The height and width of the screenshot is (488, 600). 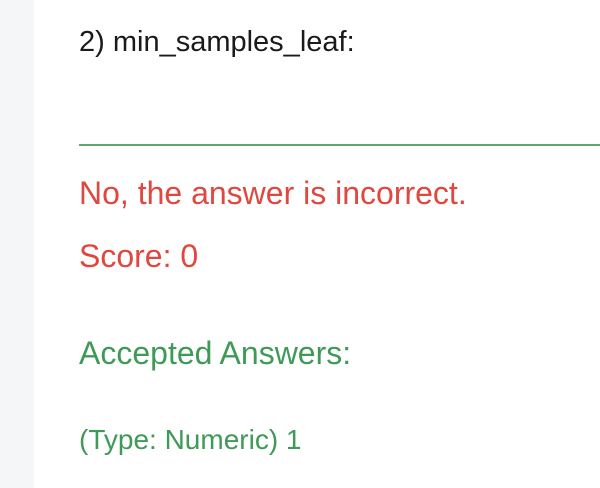 What do you see at coordinates (273, 193) in the screenshot?
I see `feedback-message: No, the answer is incorrect.` at bounding box center [273, 193].